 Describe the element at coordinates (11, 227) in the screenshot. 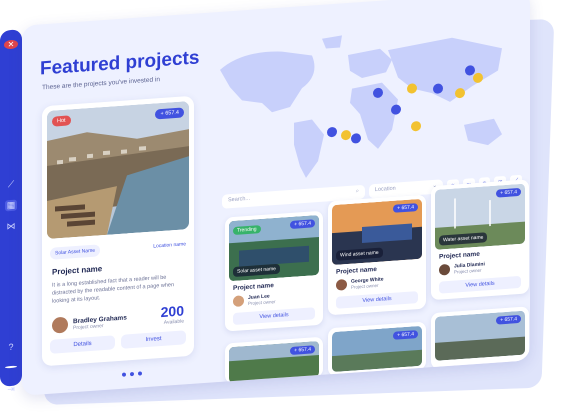

I see `compress-icon: ⋈` at that location.